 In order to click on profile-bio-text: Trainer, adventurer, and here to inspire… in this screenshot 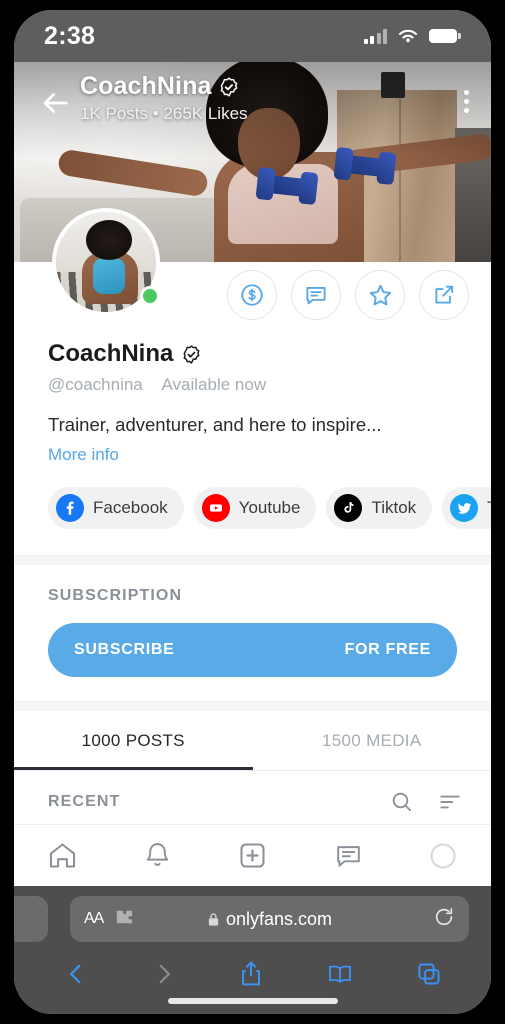, I will do `click(215, 424)`.